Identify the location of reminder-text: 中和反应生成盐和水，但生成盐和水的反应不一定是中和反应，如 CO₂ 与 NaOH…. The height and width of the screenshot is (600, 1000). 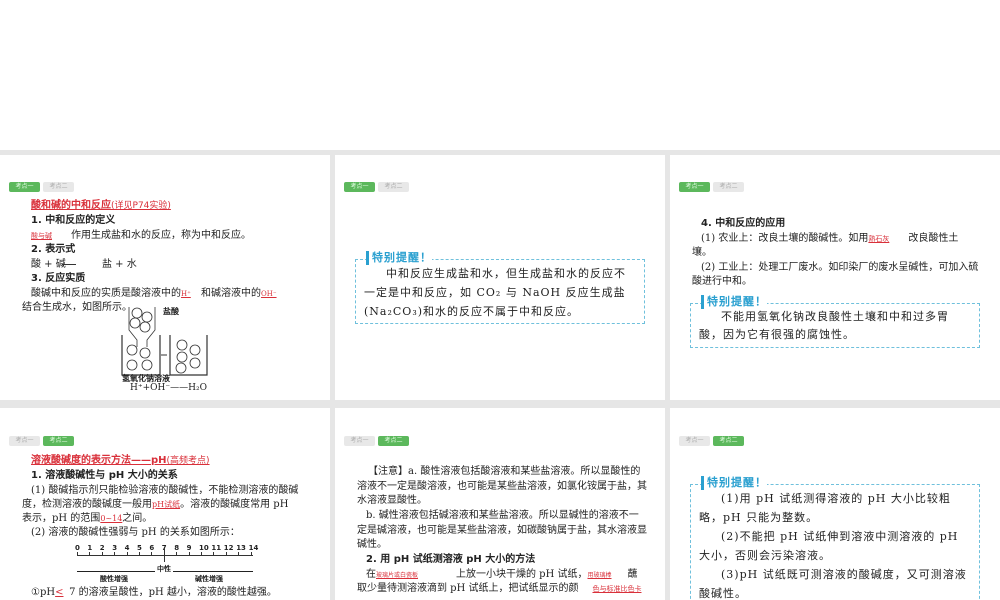
(495, 292).